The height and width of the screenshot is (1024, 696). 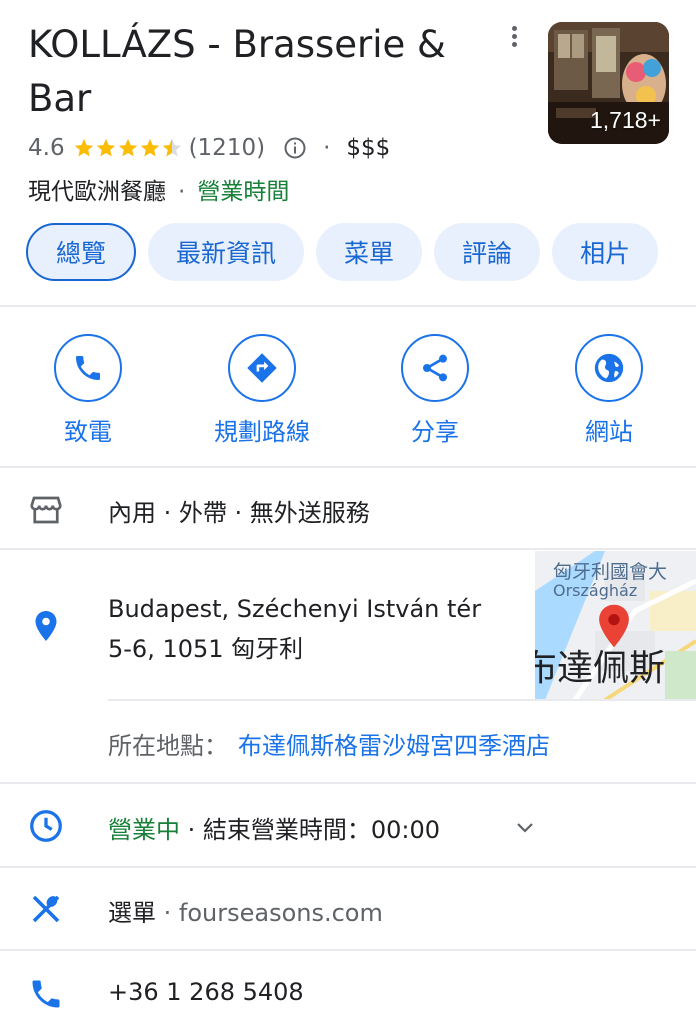 I want to click on share-action: 分享, so click(x=435, y=390).